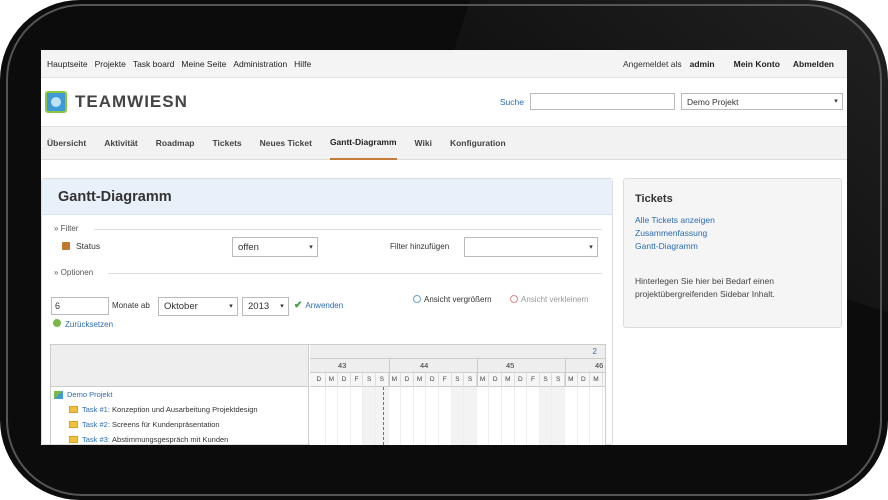 Image resolution: width=888 pixels, height=500 pixels. What do you see at coordinates (298, 305) in the screenshot?
I see `checkmark-icon: ✔` at bounding box center [298, 305].